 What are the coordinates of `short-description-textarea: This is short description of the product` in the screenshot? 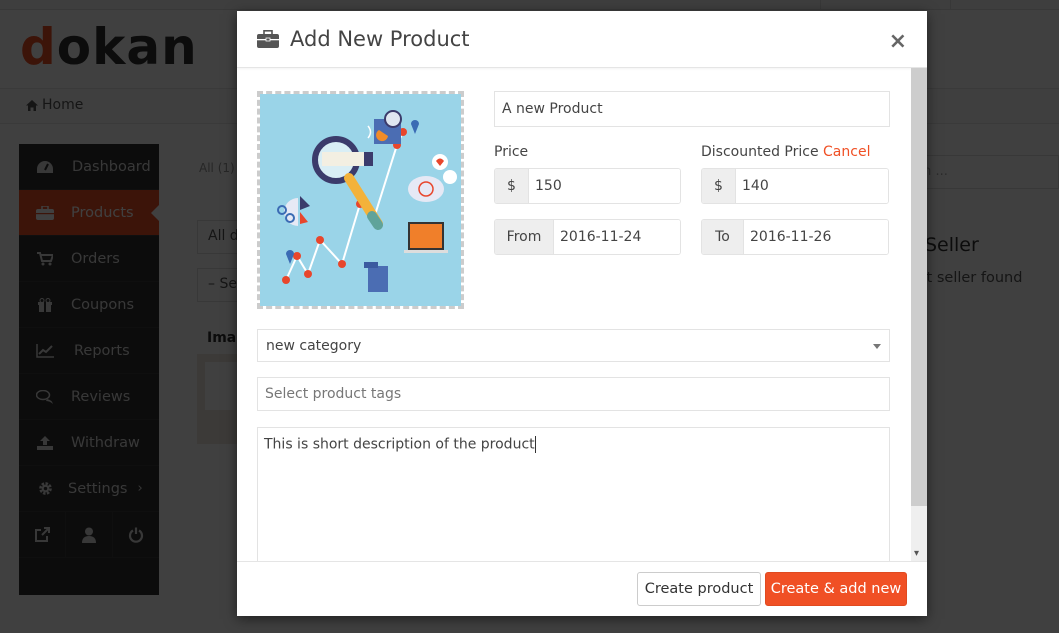 It's located at (573, 494).